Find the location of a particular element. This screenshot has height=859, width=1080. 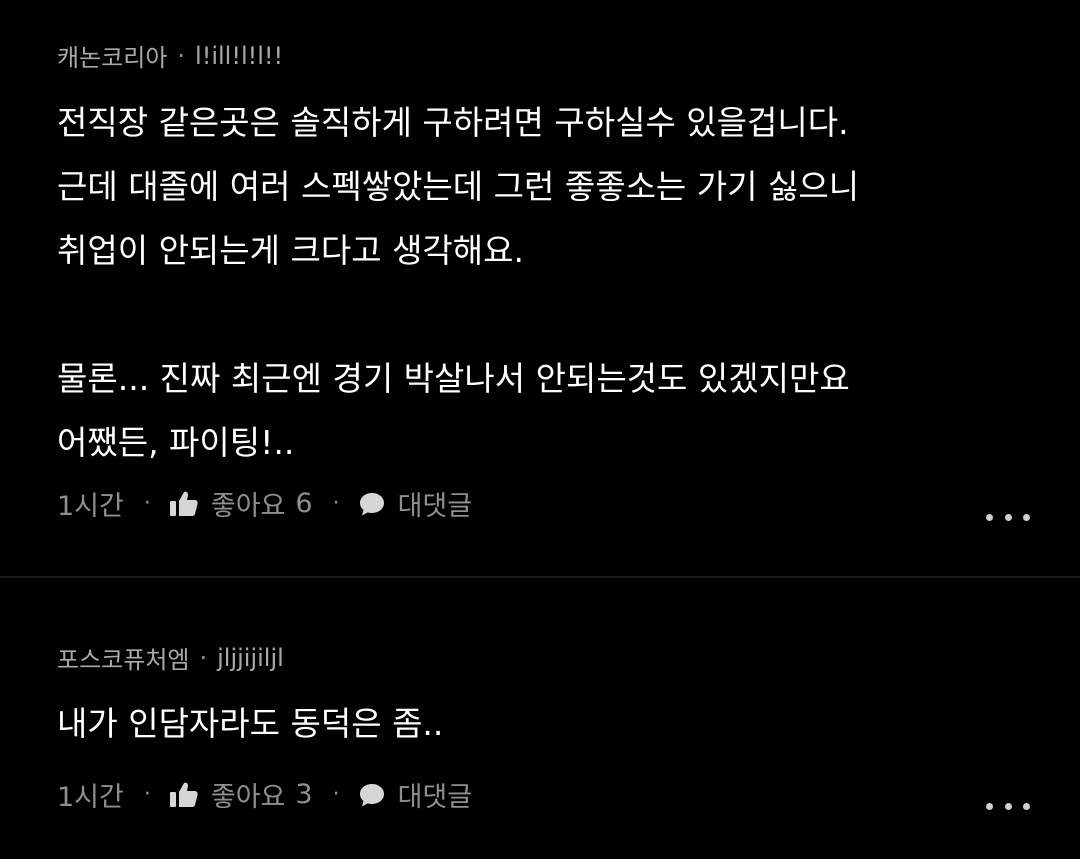

user-tag: l!ill!l!l!! is located at coordinates (239, 55).